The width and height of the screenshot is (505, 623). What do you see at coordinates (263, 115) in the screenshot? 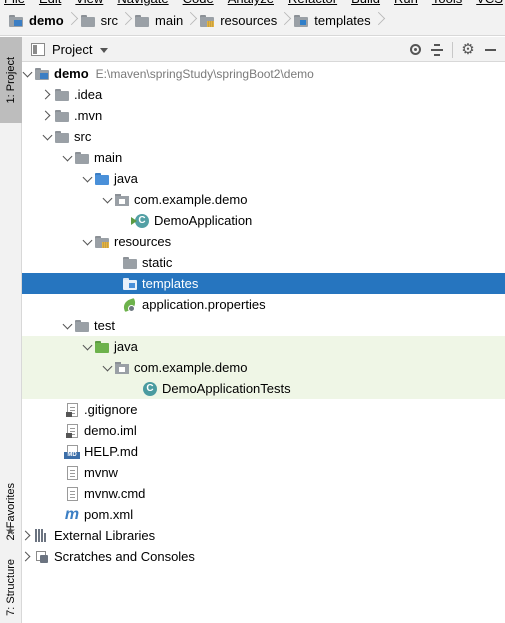
I see `tree-node-mvn: .mvn` at bounding box center [263, 115].